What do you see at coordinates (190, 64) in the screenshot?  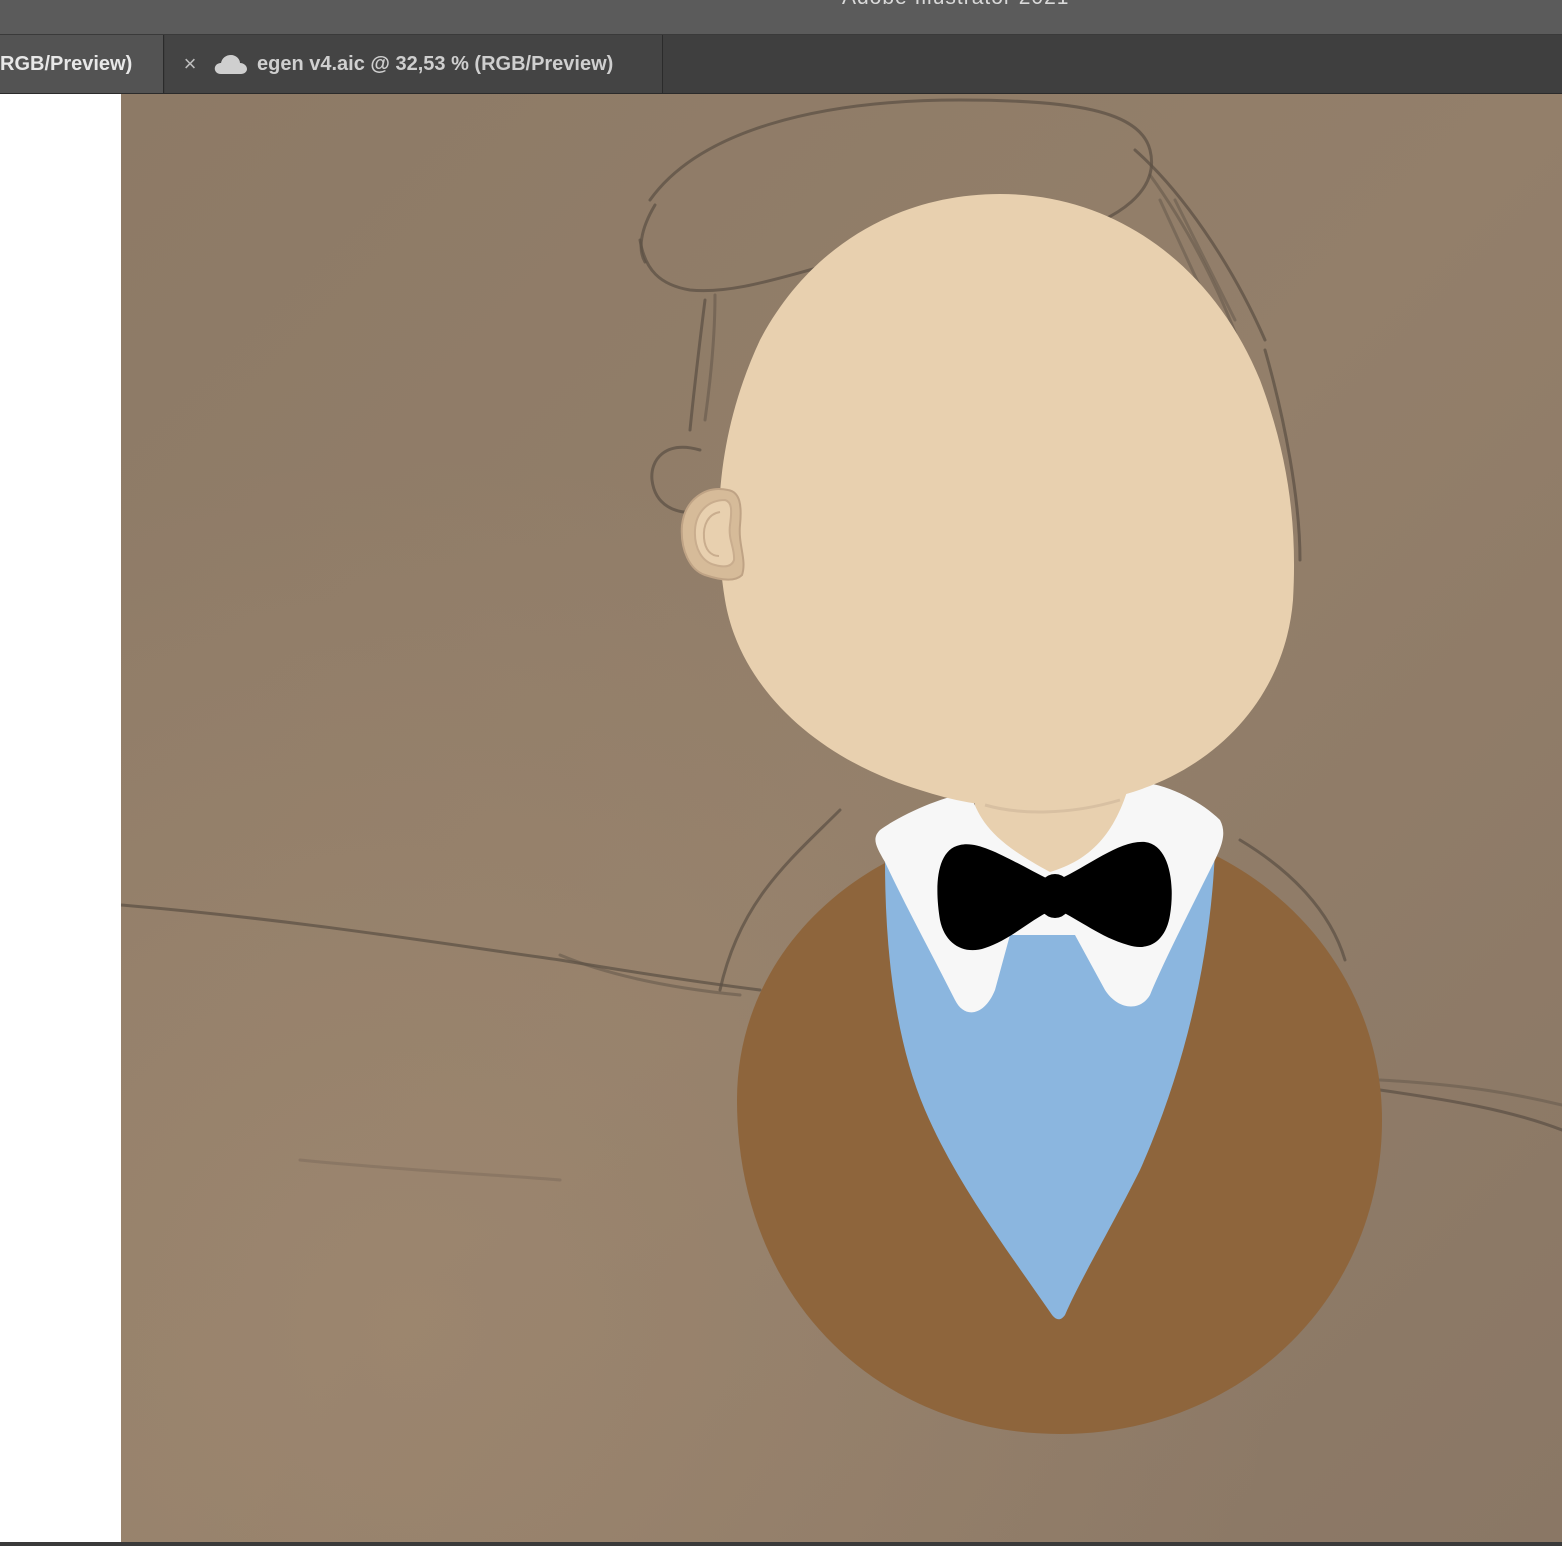 I see `close-icon: ×` at bounding box center [190, 64].